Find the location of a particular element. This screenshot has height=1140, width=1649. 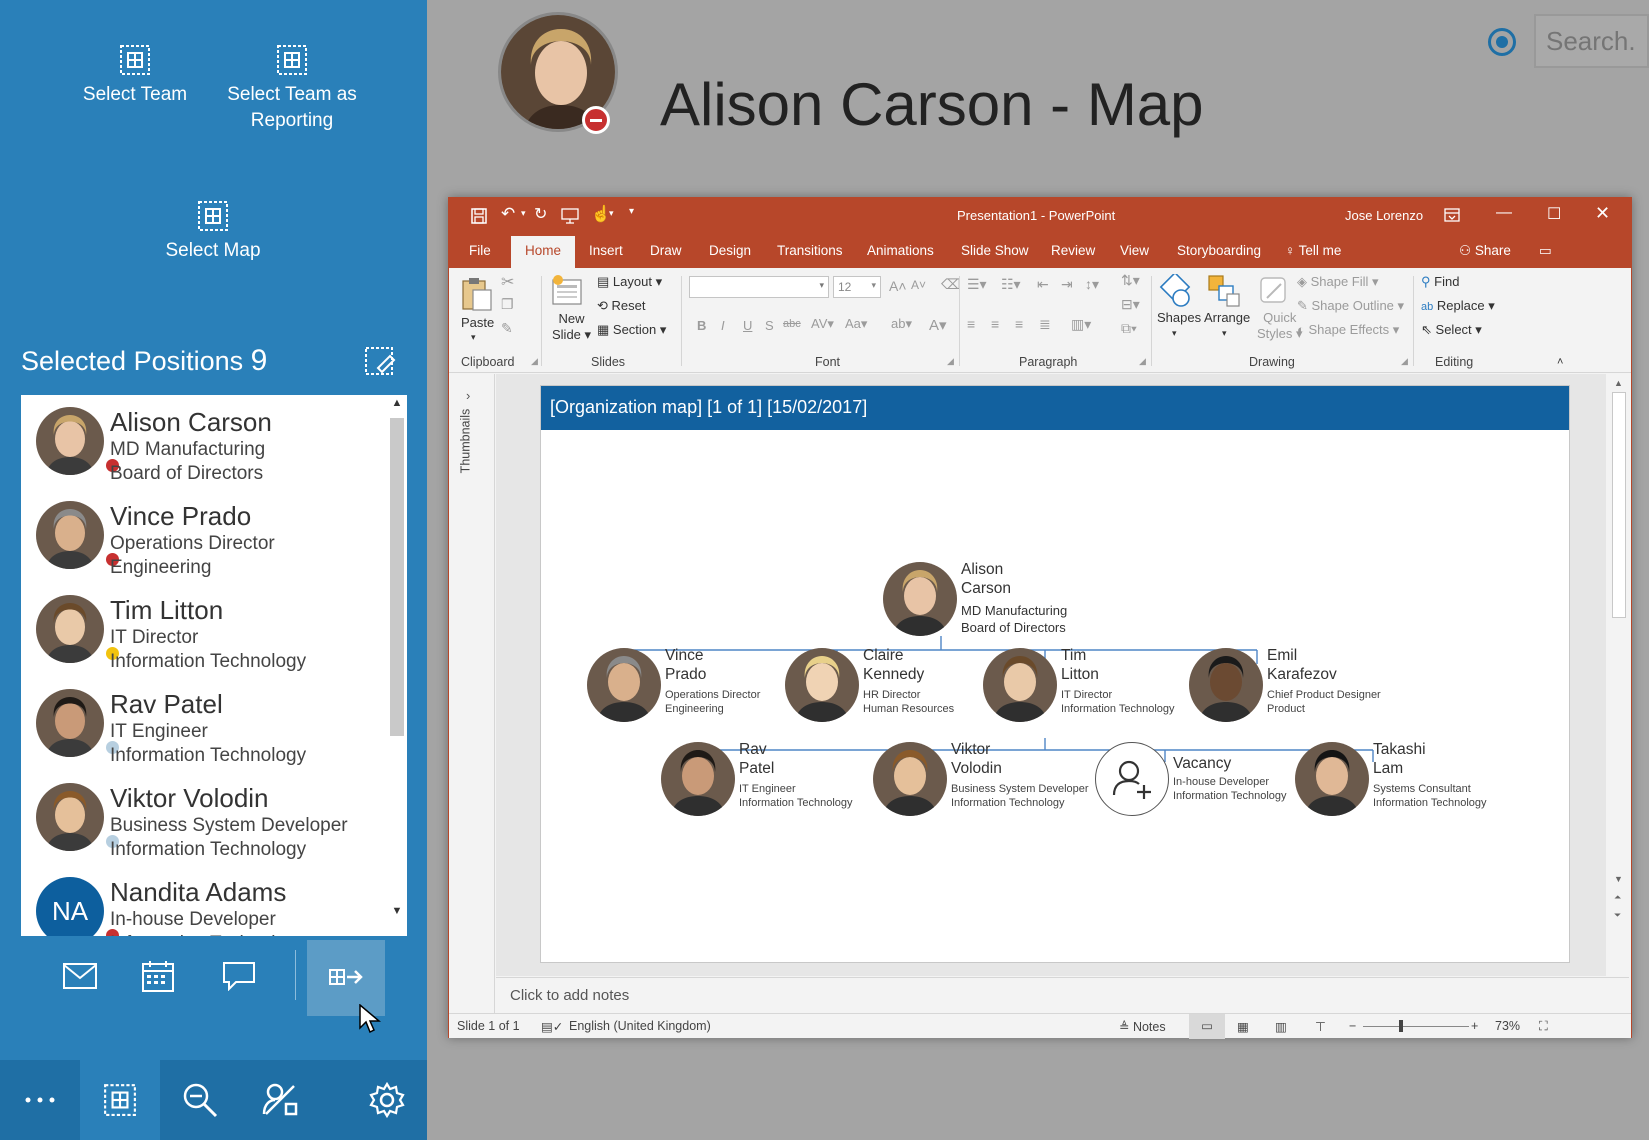

justify-icon: ≣ is located at coordinates (1045, 324).